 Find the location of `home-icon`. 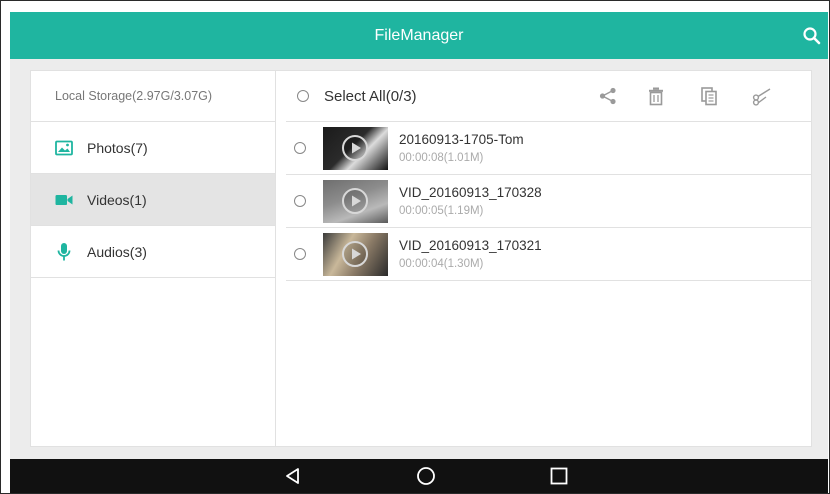

home-icon is located at coordinates (426, 476).